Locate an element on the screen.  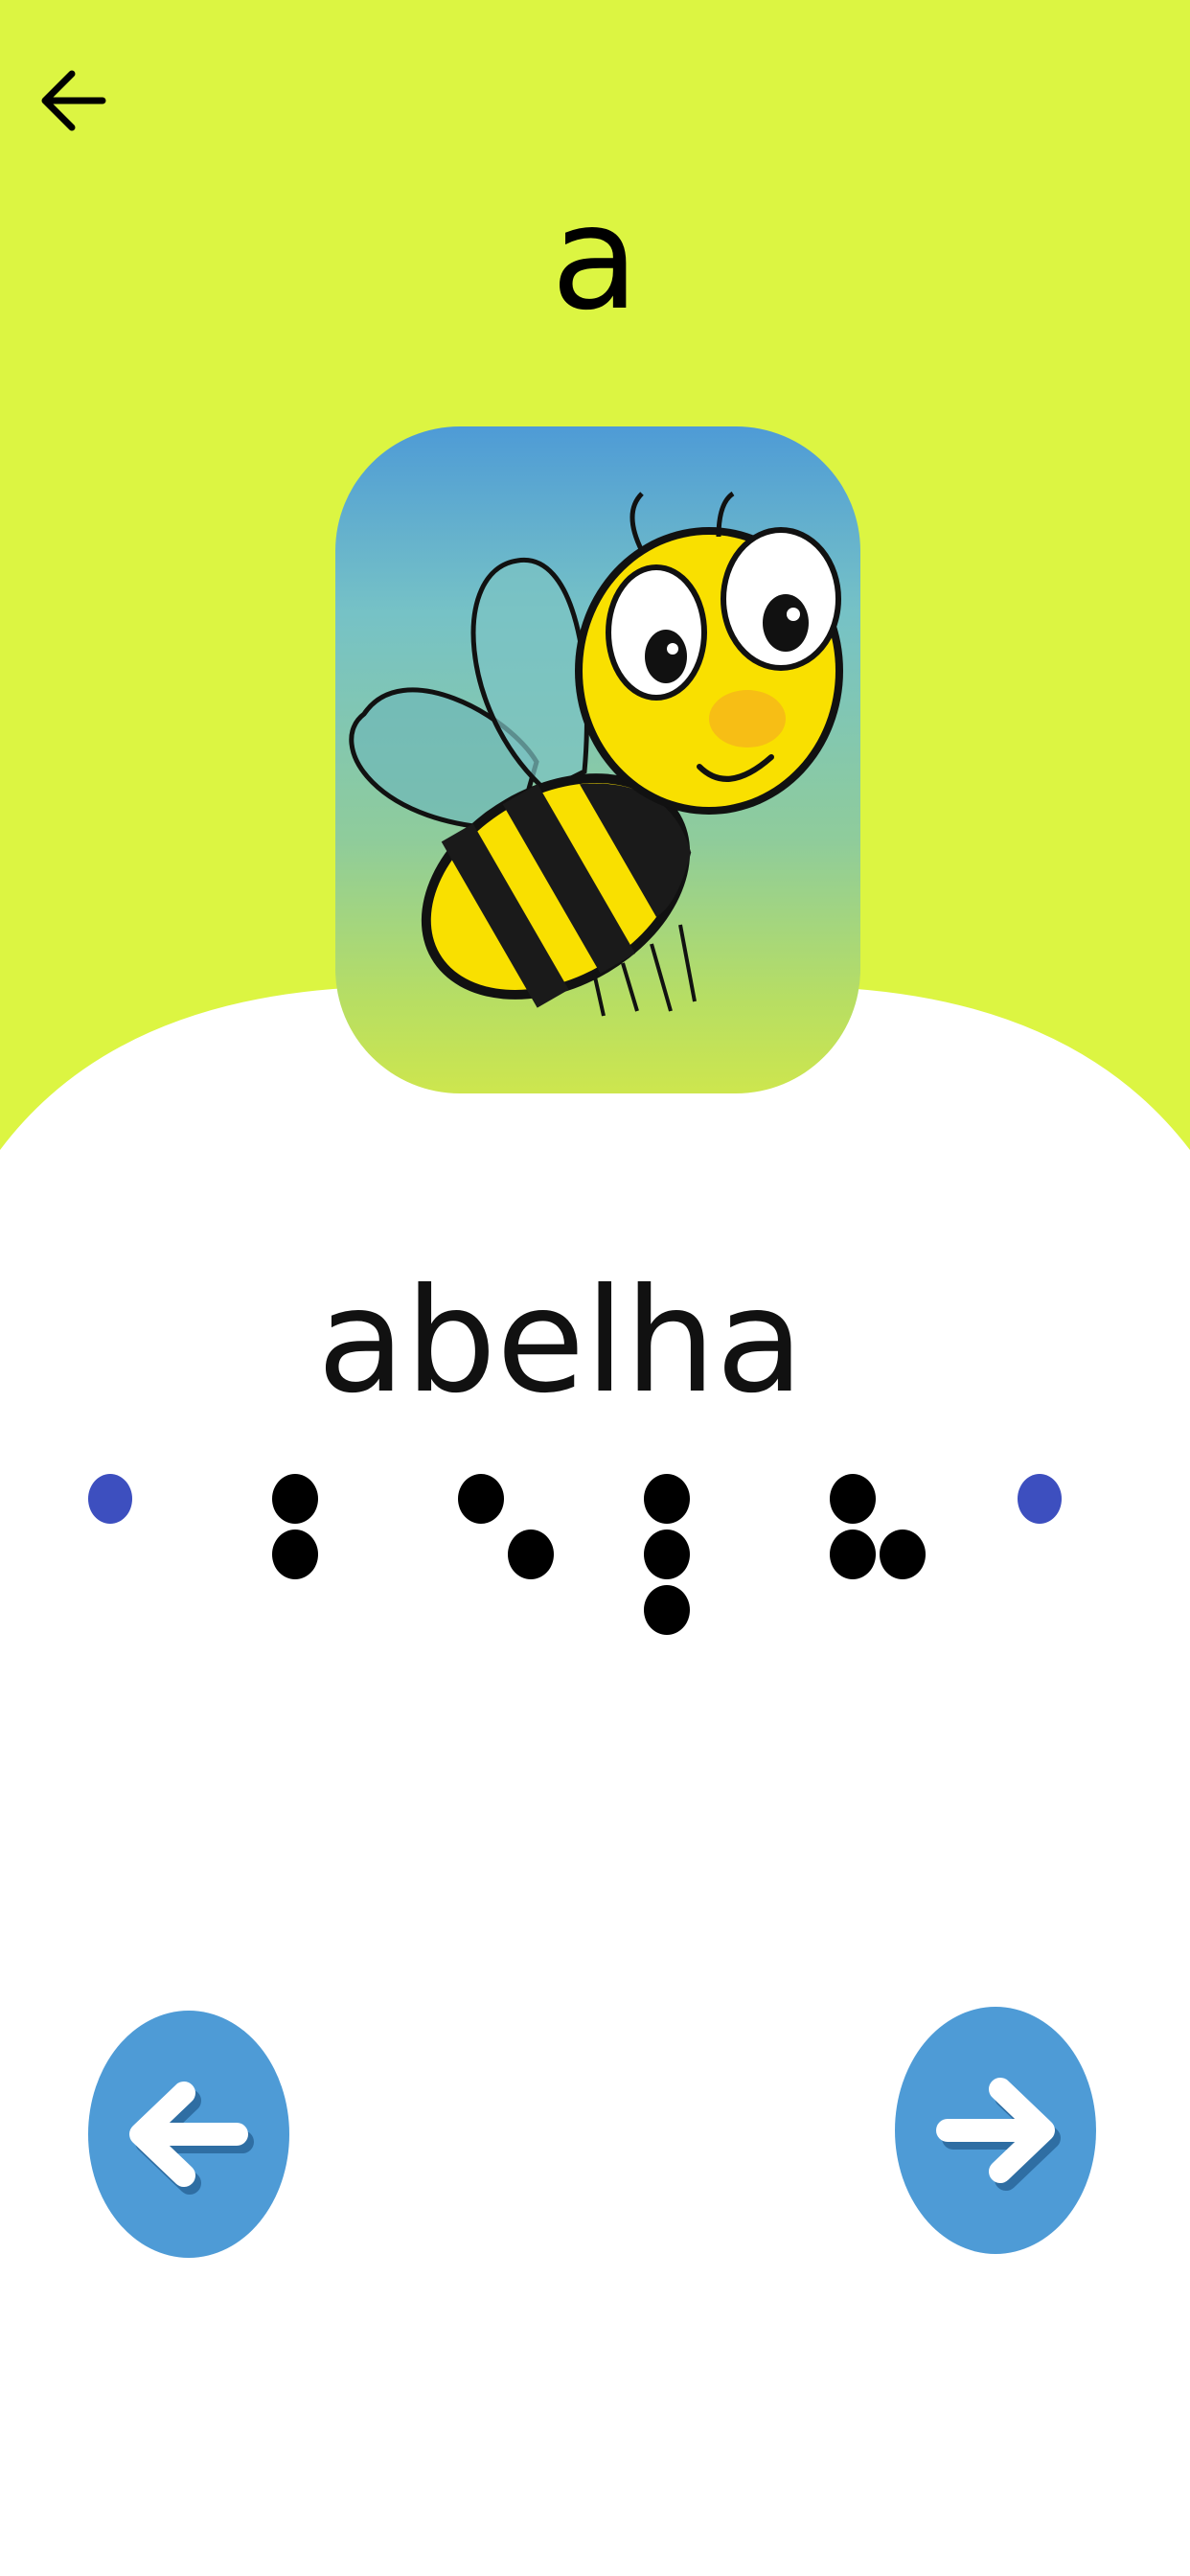
bee-illustration is located at coordinates (596, 754).